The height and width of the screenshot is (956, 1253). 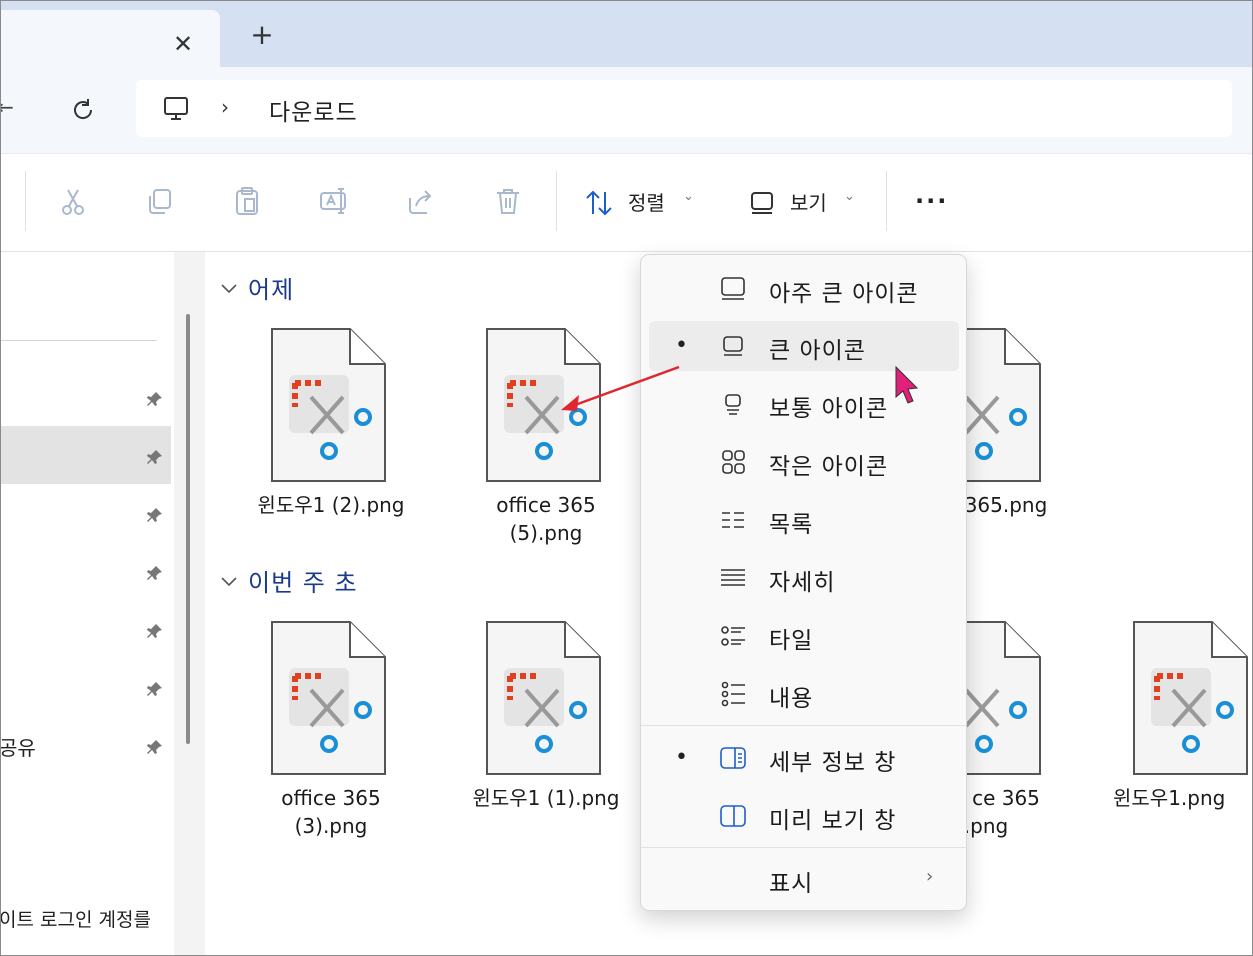 I want to click on menu-item-show: 표시 ›, so click(x=804, y=879).